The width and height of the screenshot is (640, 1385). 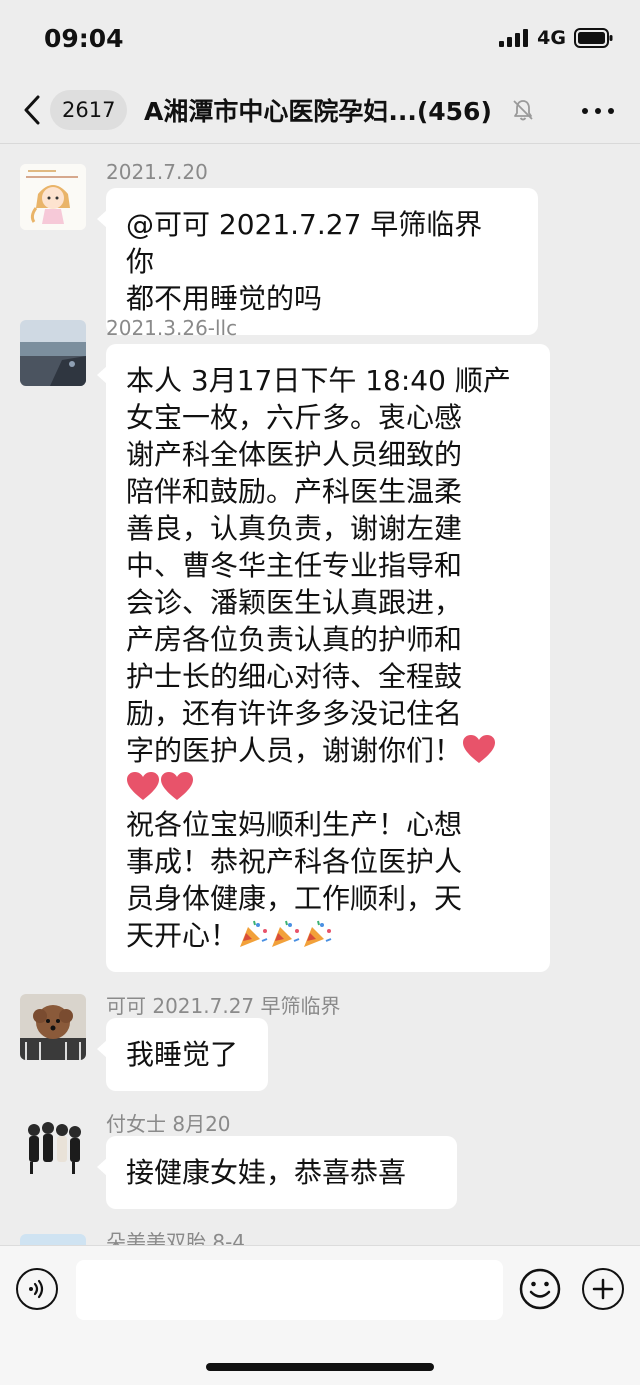 I want to click on chat-message: 付女士 8月20 接健康女娃，恭喜恭喜, so click(x=320, y=1159).